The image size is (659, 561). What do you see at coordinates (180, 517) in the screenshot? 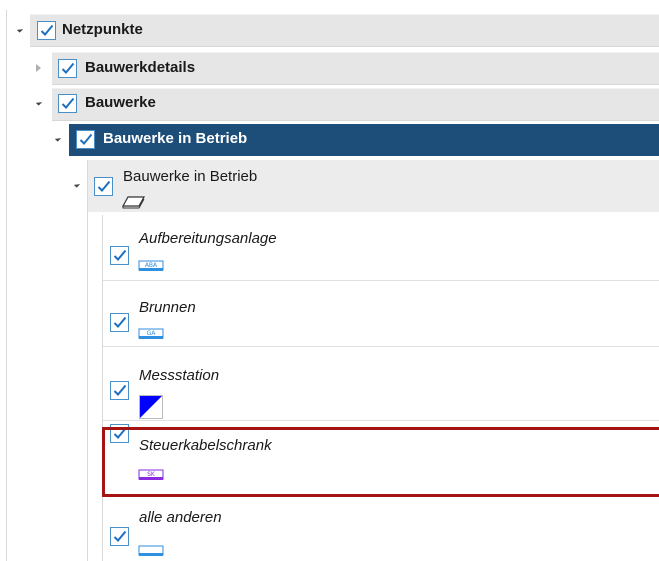
I see `label-alle-anderen: alle anderen` at bounding box center [180, 517].